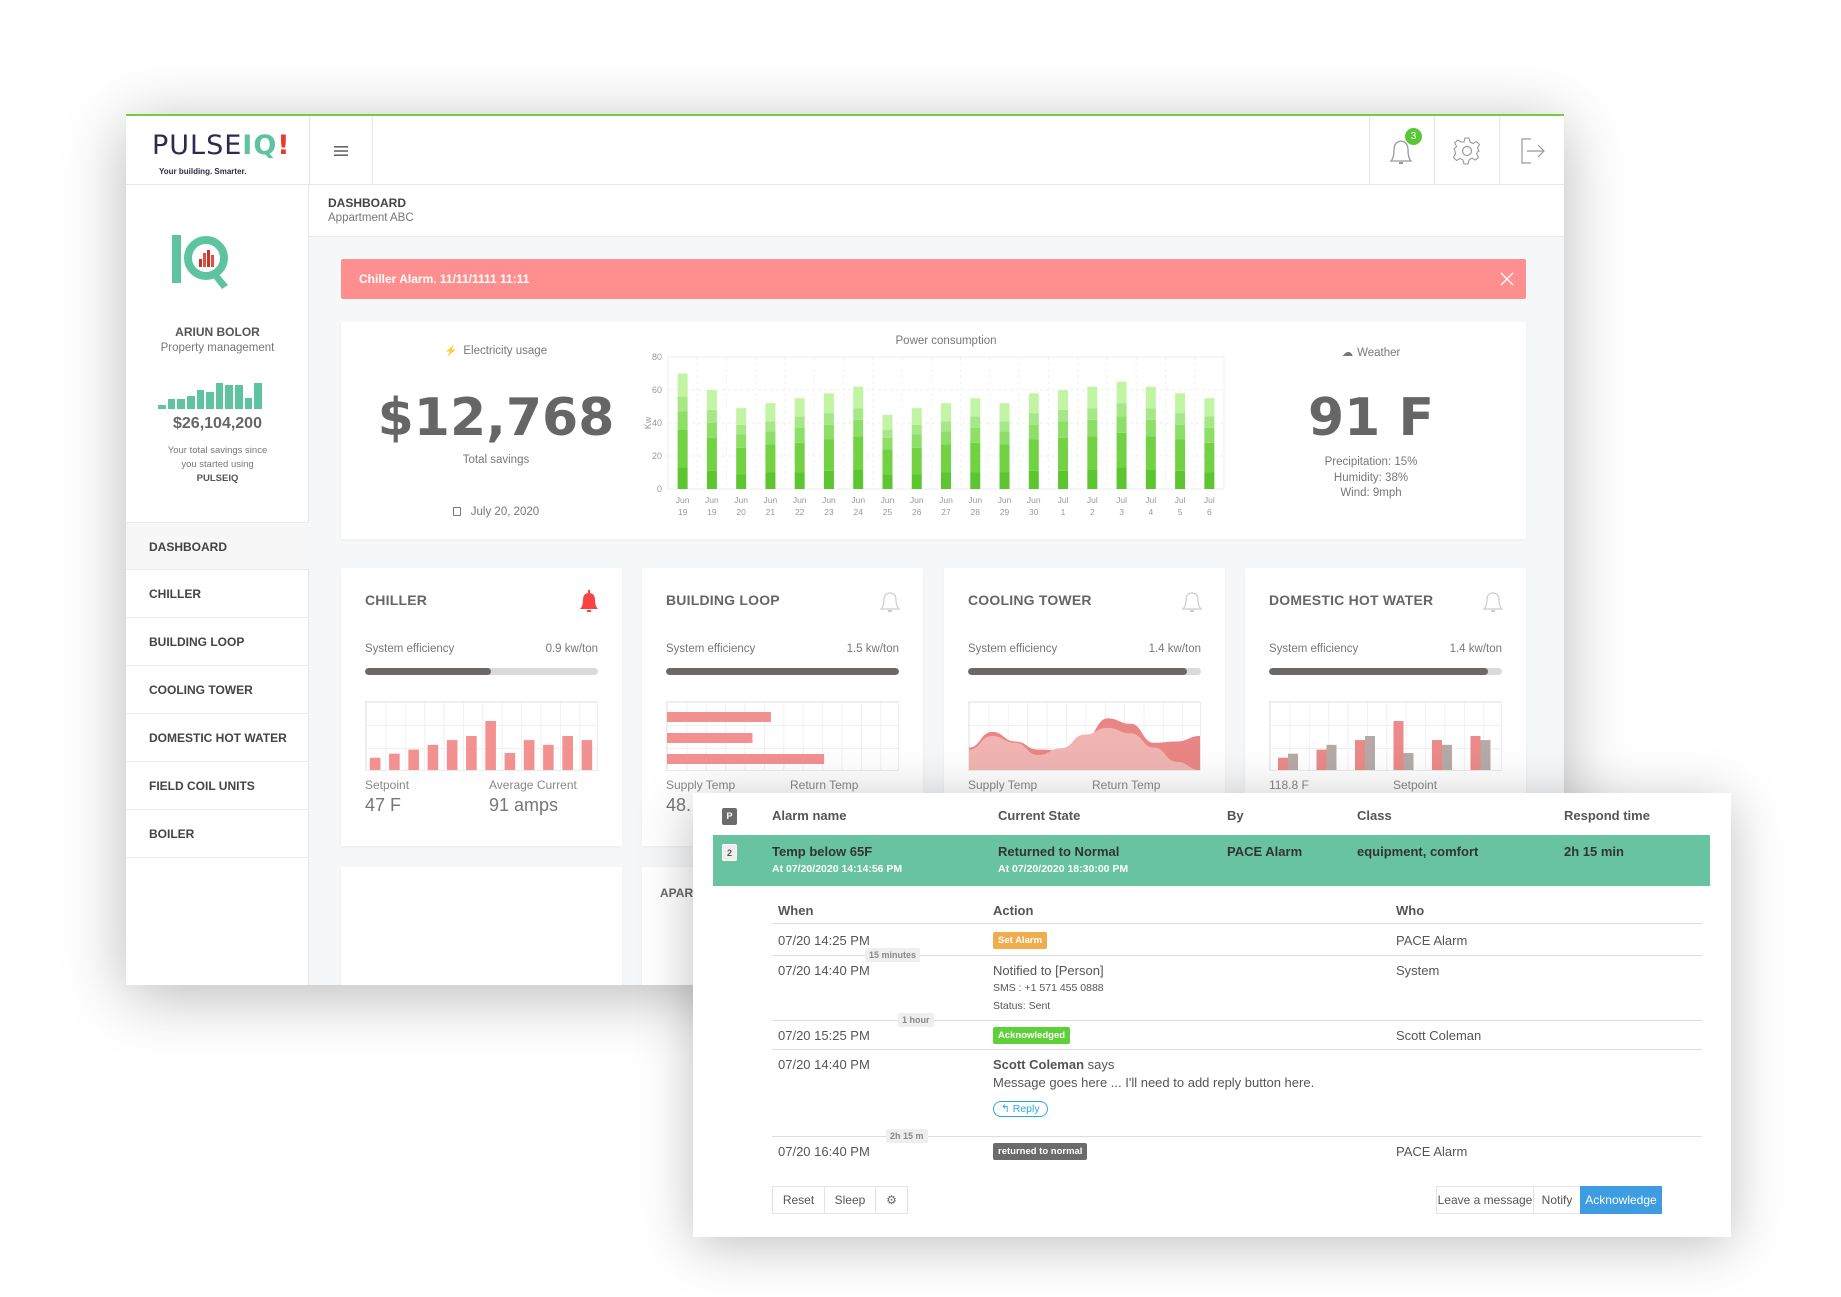 Image resolution: width=1841 pixels, height=1297 pixels. I want to click on acknowledge-button: Acknowledge, so click(1621, 1200).